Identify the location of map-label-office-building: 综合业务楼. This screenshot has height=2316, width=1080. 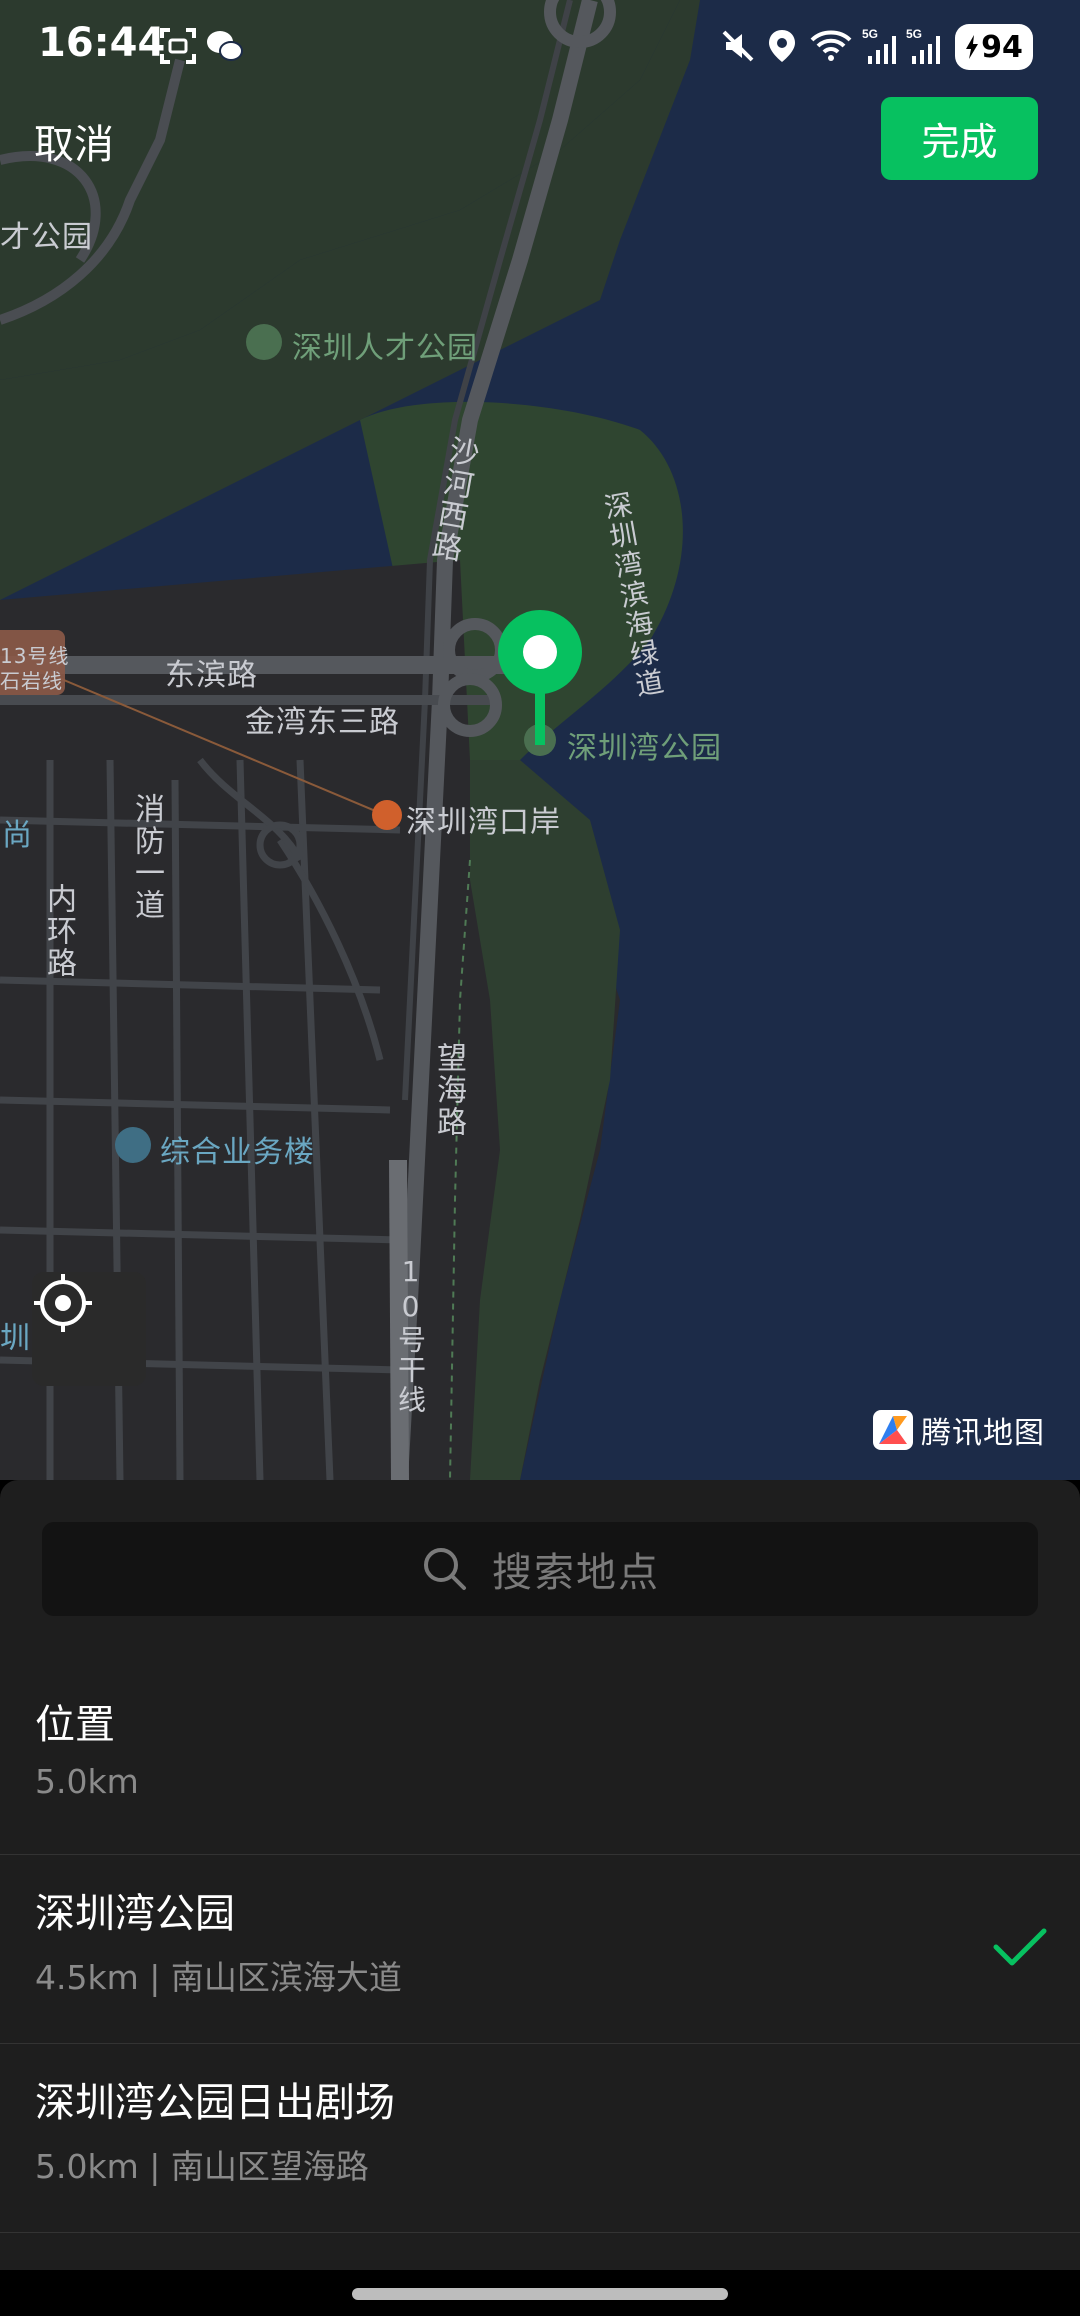
(237, 1149).